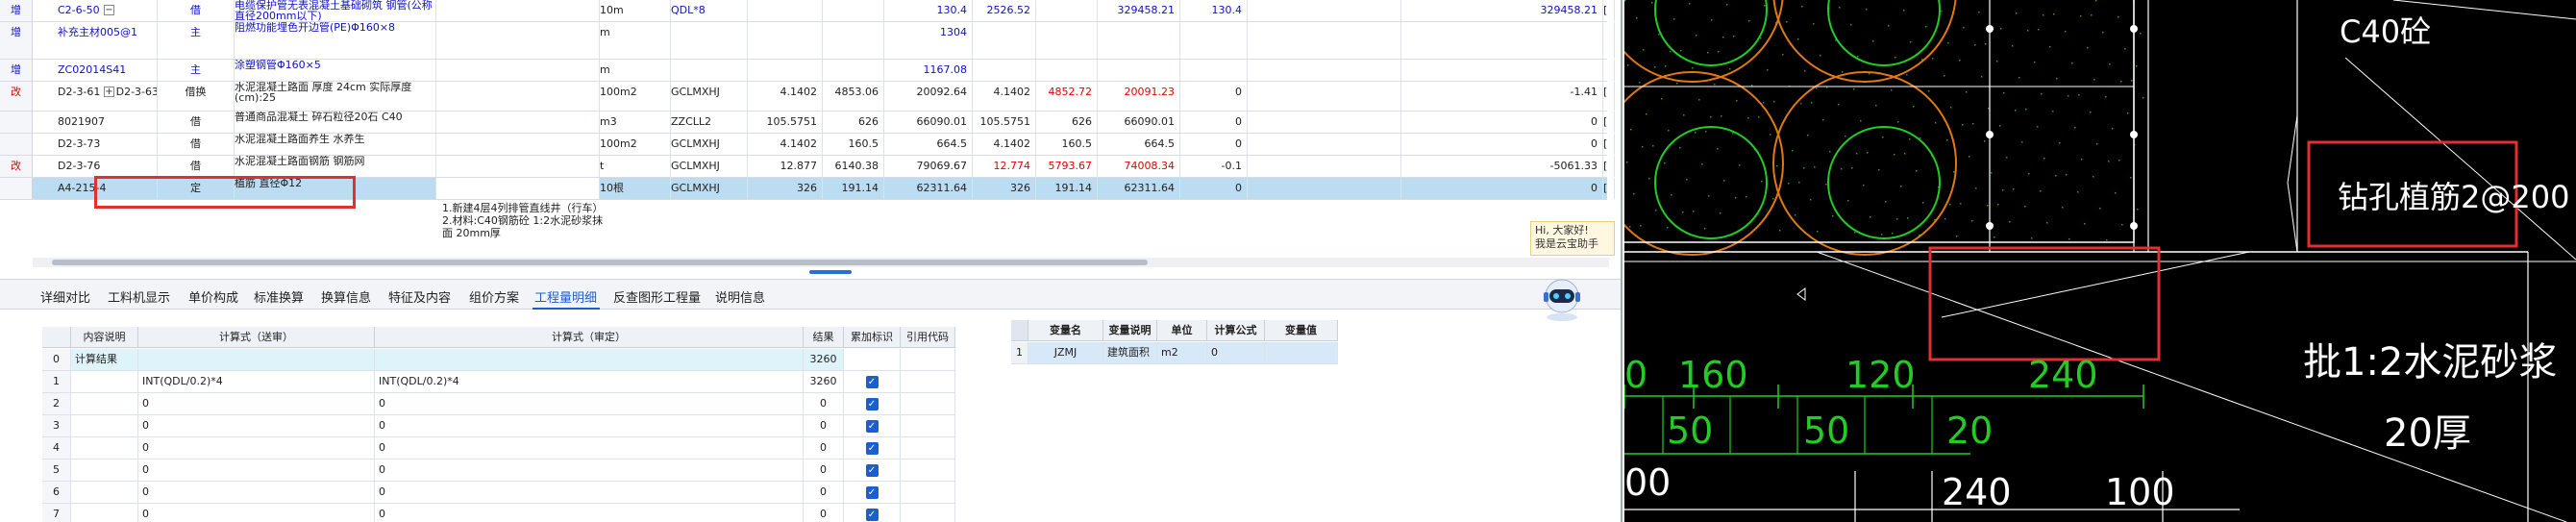 Image resolution: width=2576 pixels, height=522 pixels. I want to click on cell-total: 66090.01, so click(929, 122).